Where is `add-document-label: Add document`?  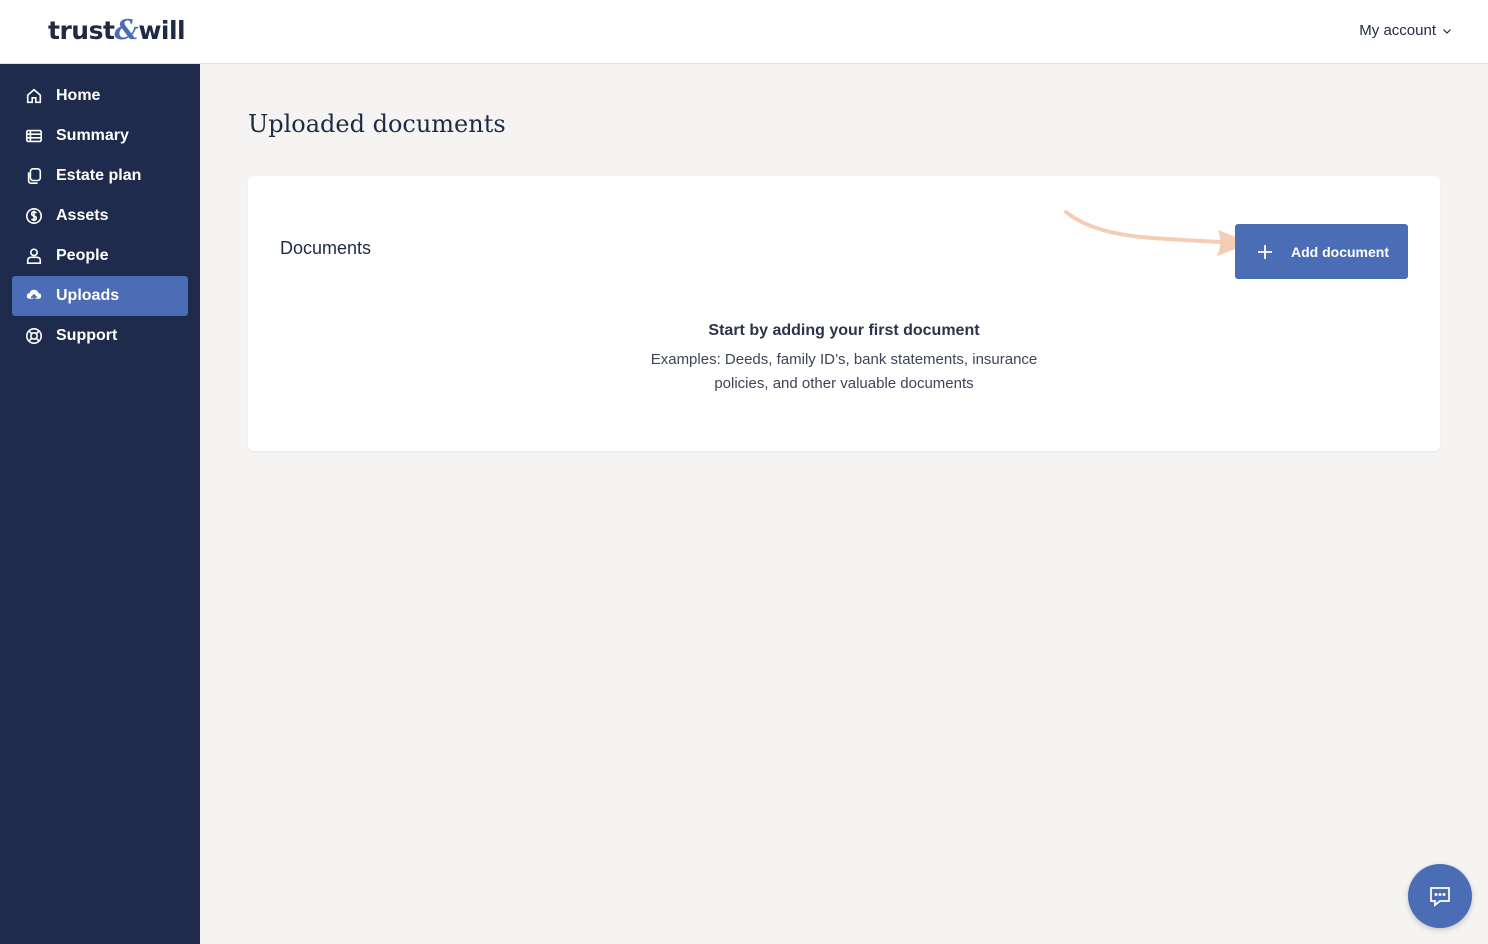 add-document-label: Add document is located at coordinates (1340, 251).